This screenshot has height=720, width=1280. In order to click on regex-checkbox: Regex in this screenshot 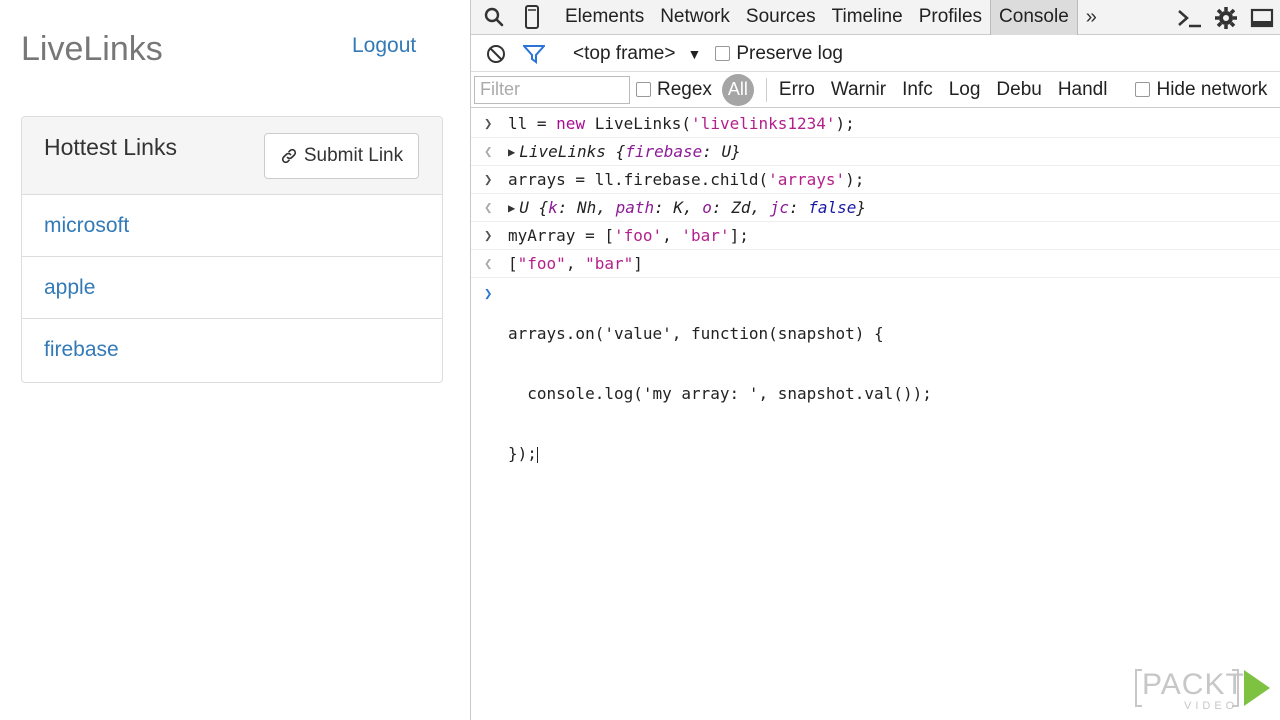, I will do `click(674, 90)`.